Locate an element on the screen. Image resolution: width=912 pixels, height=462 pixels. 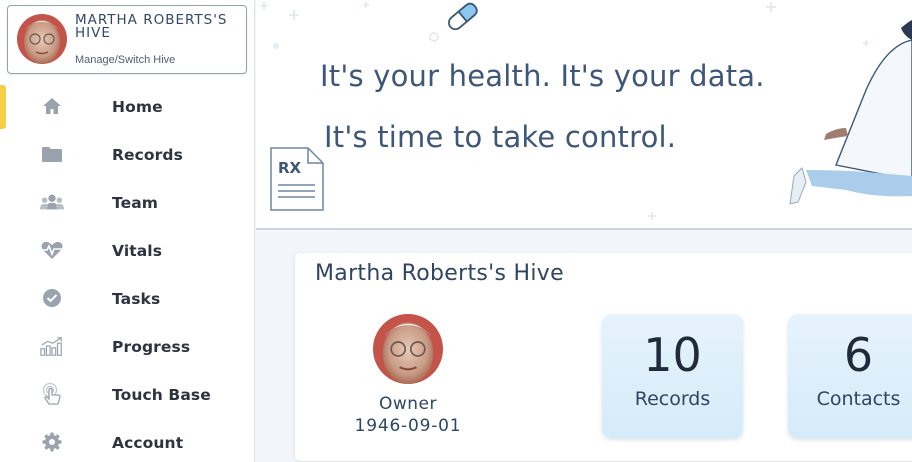
check-circle-icon is located at coordinates (52, 298).